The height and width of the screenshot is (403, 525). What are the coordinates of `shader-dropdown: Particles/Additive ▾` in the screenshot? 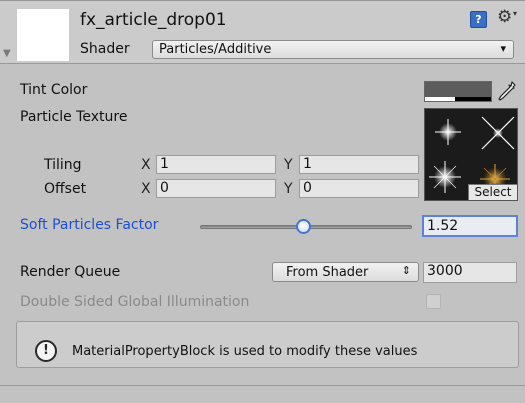 It's located at (333, 49).